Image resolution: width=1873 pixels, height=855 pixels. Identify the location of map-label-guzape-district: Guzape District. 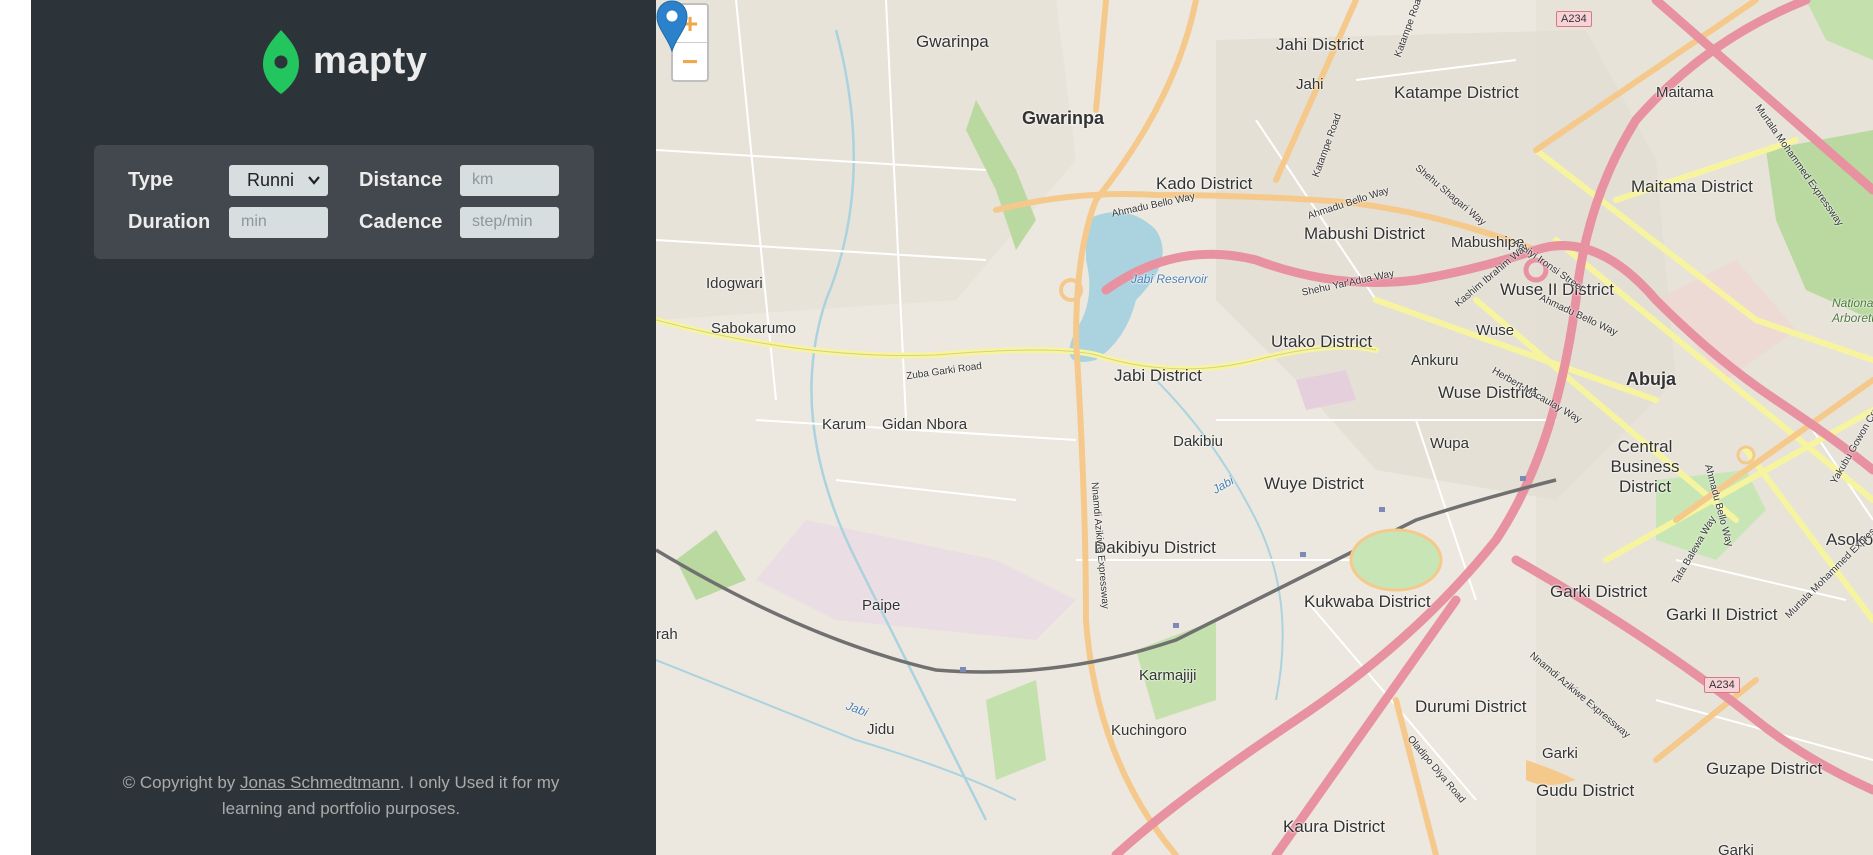
(1764, 768).